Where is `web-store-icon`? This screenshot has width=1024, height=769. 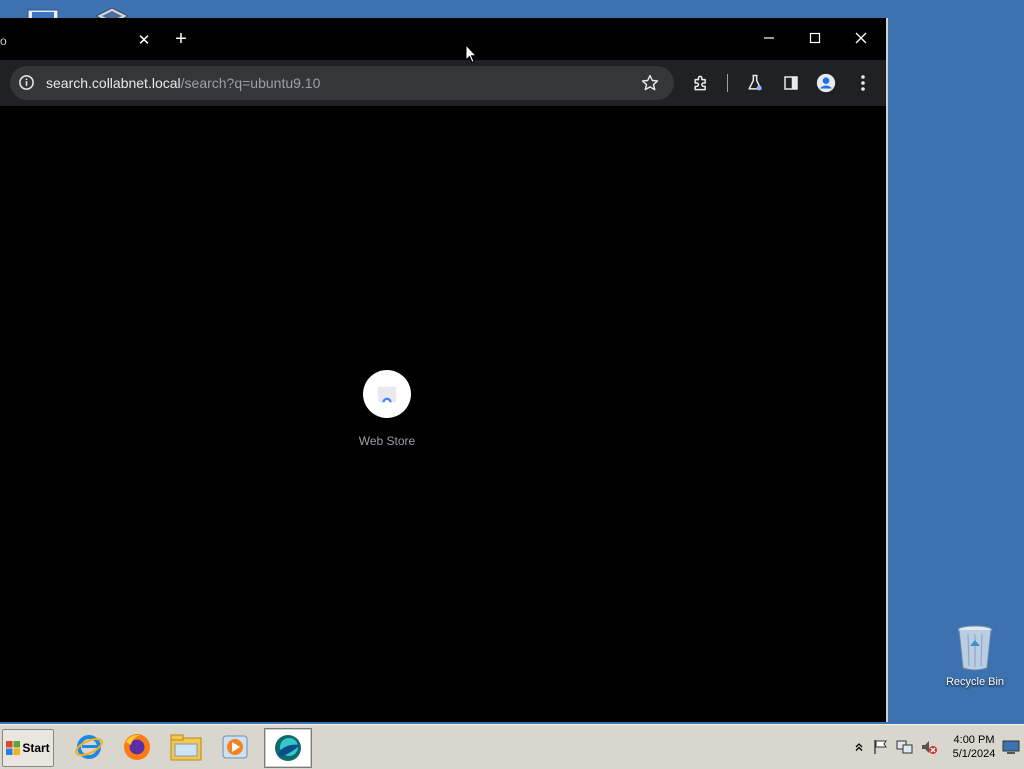 web-store-icon is located at coordinates (387, 395).